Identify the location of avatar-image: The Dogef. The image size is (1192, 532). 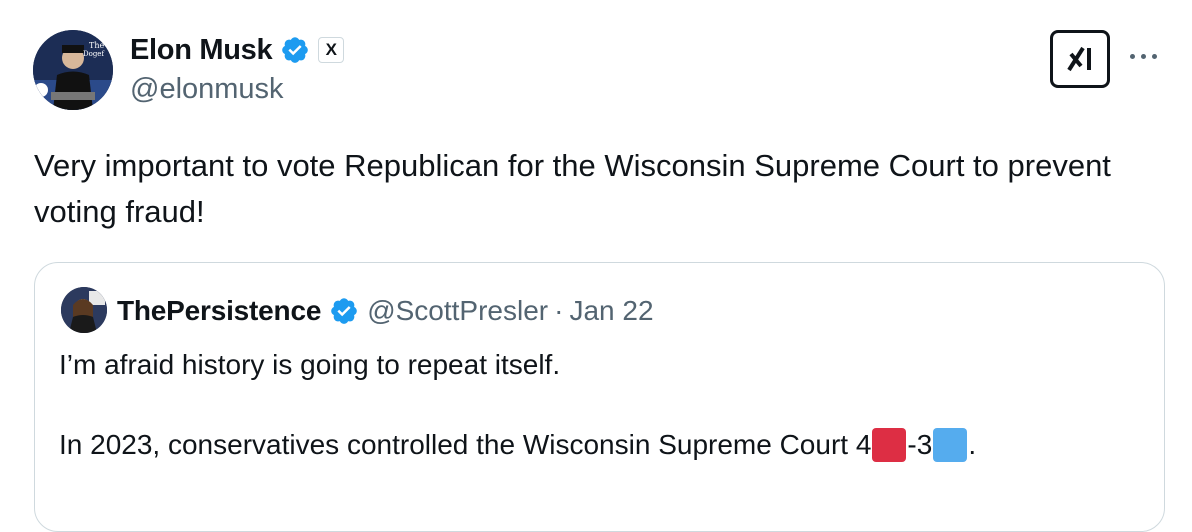
(73, 70).